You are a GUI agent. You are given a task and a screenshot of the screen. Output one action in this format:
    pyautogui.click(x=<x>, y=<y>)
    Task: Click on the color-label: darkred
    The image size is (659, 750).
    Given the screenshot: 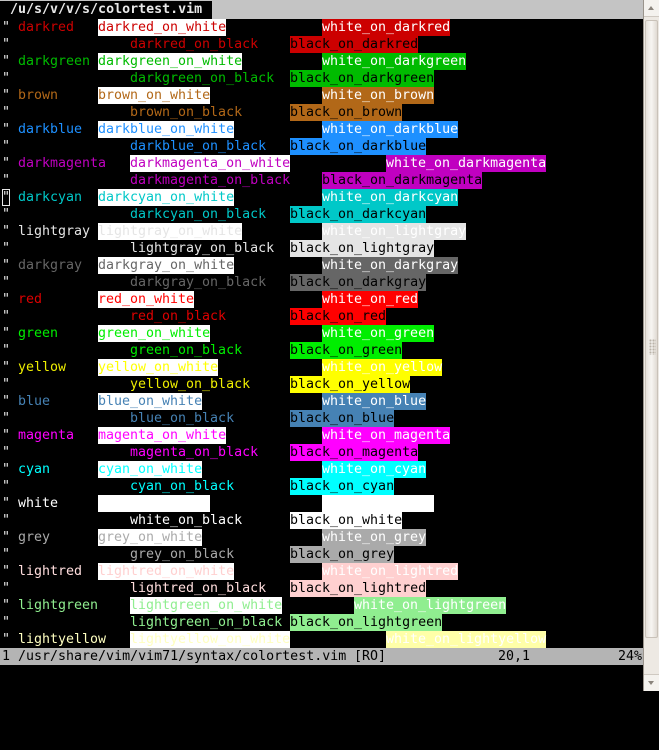 What is the action you would take?
    pyautogui.click(x=46, y=27)
    